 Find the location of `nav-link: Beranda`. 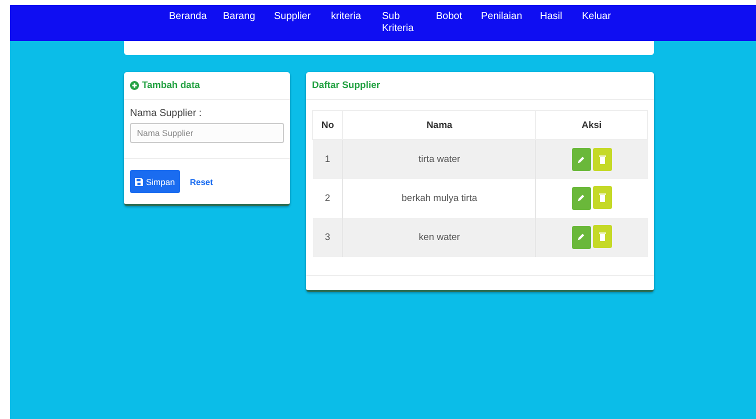

nav-link: Beranda is located at coordinates (196, 17).